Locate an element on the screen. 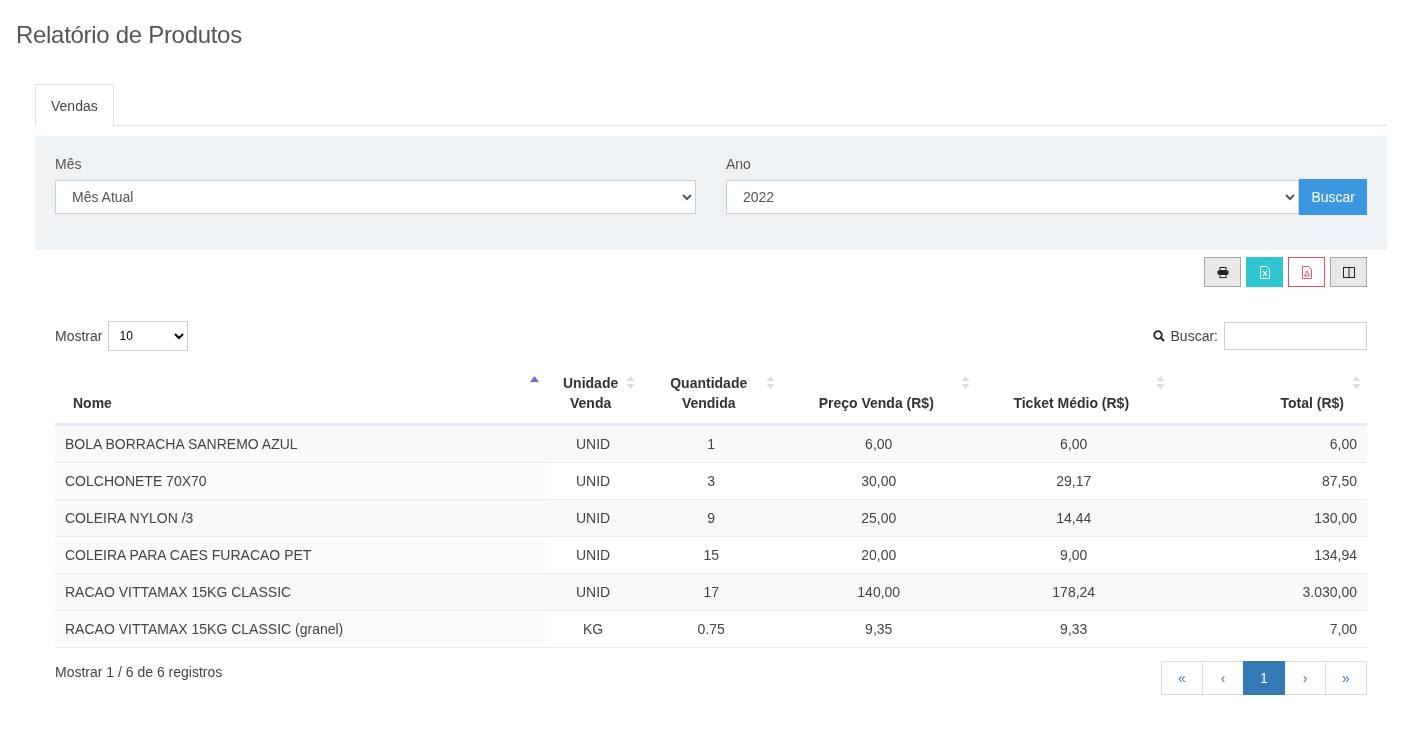 The height and width of the screenshot is (750, 1418). page-button: 1 is located at coordinates (1264, 678).